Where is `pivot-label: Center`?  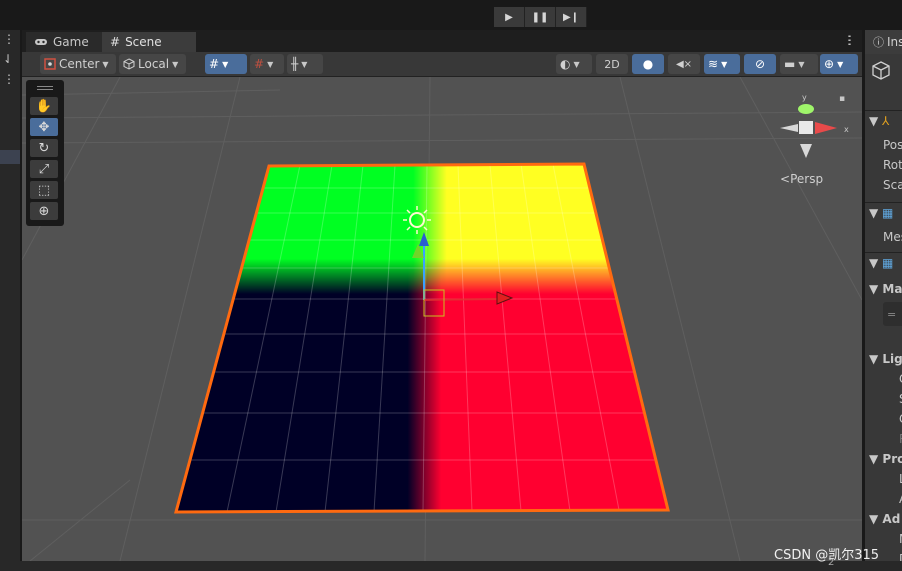 pivot-label: Center is located at coordinates (79, 64).